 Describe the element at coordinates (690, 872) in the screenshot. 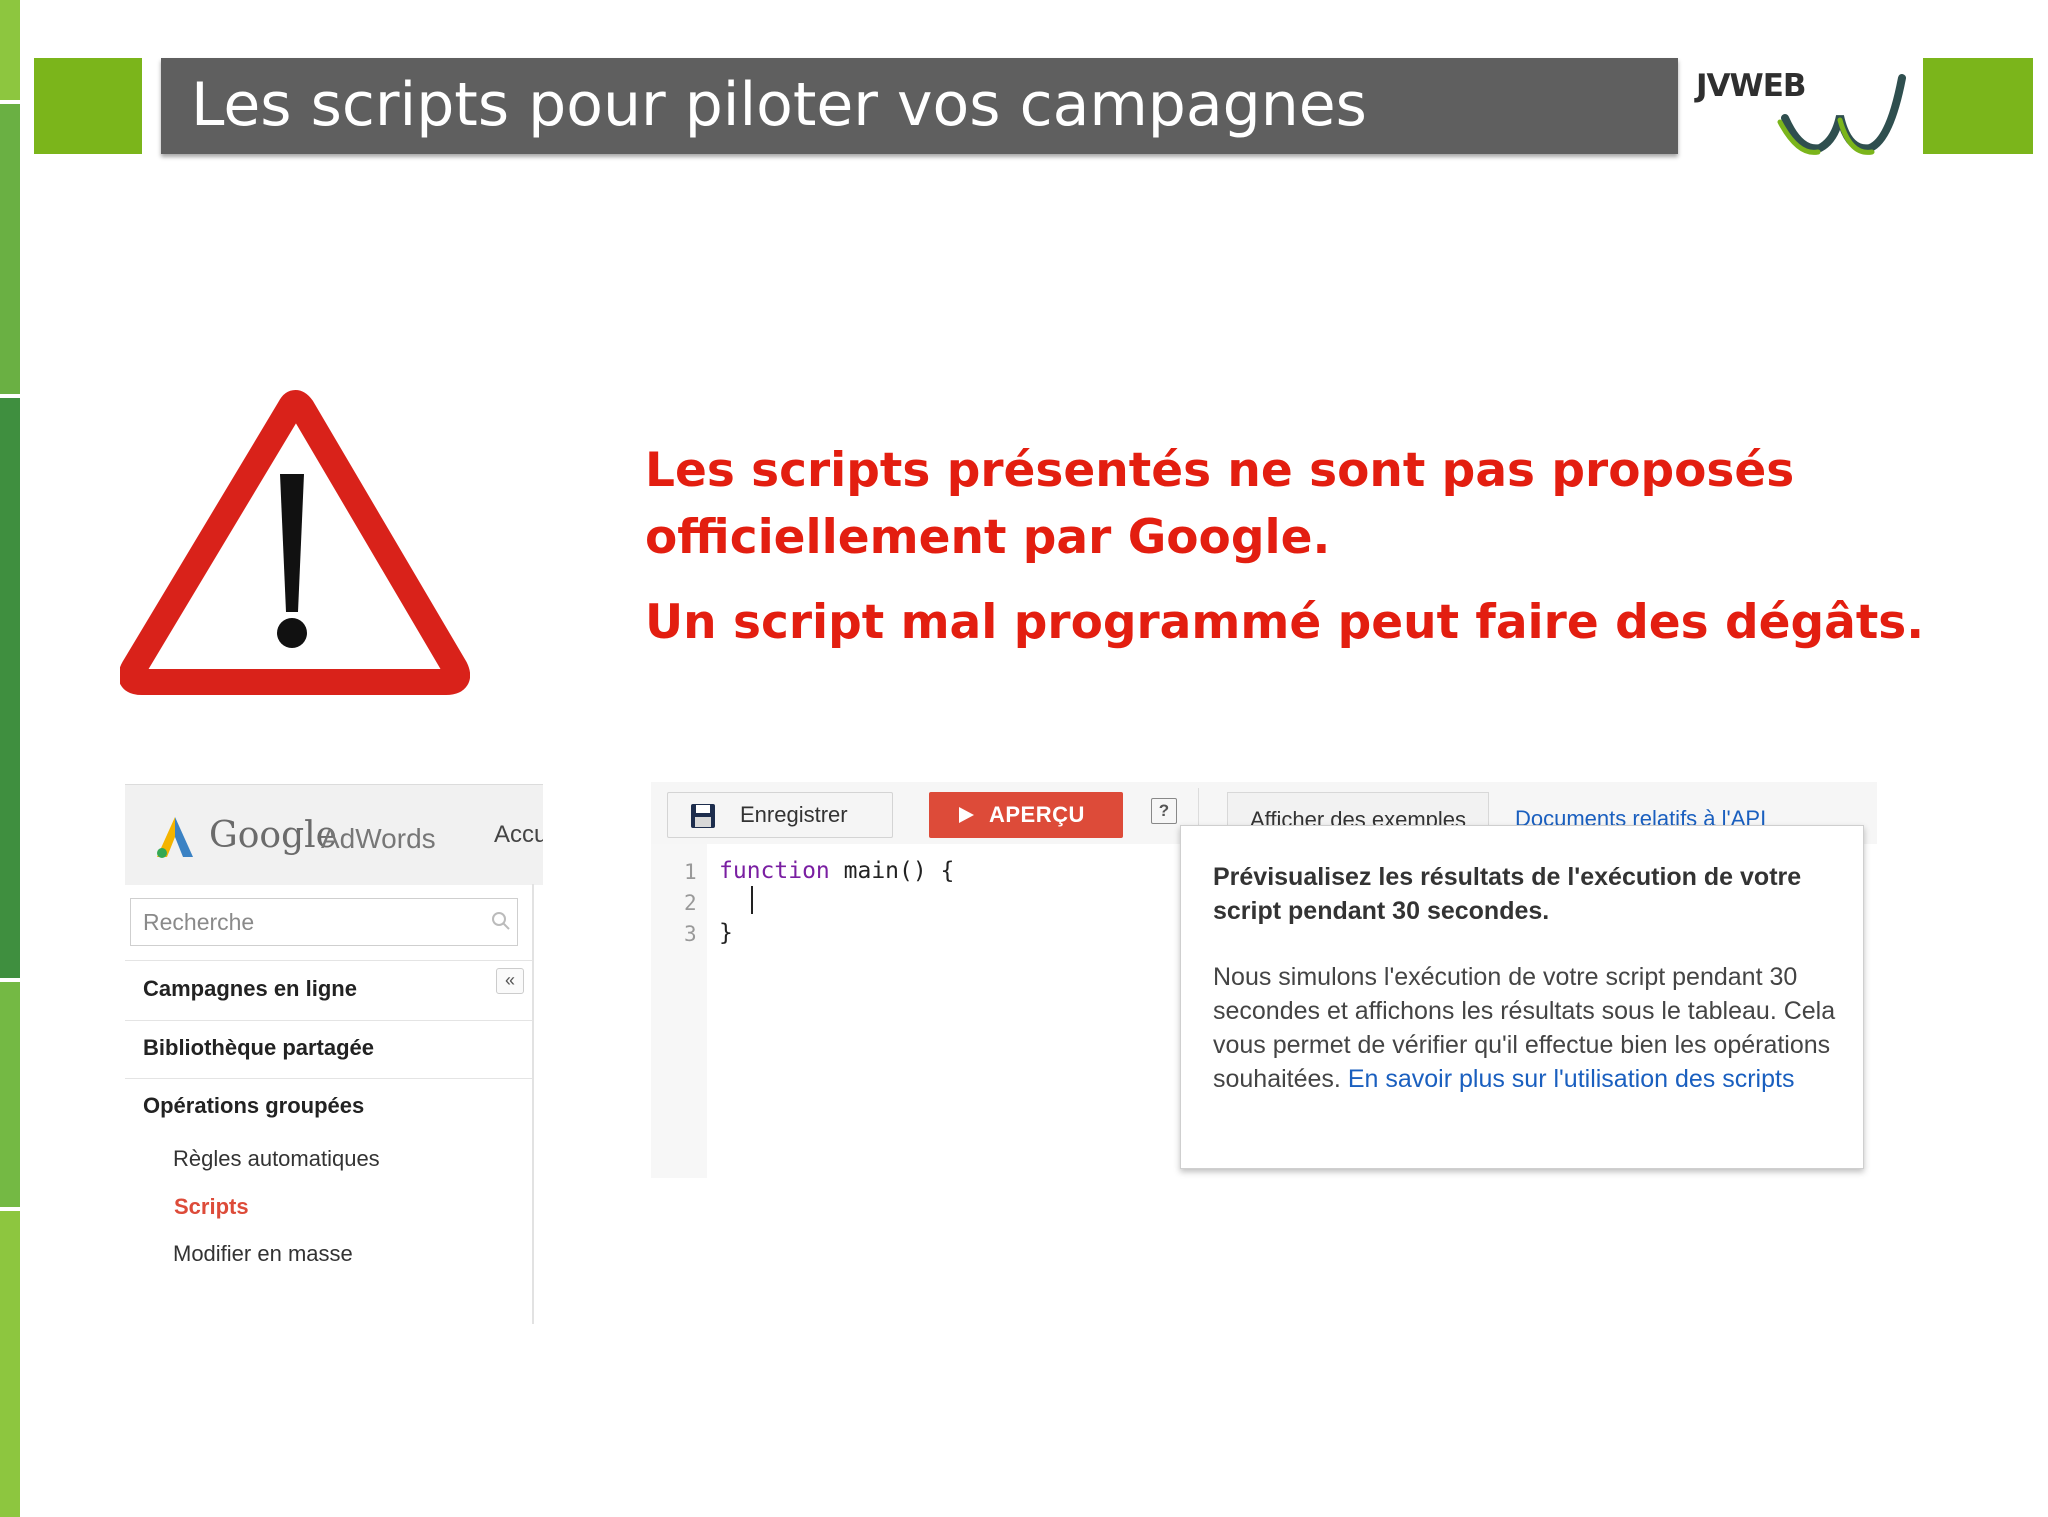

I see `line-number: 1` at that location.